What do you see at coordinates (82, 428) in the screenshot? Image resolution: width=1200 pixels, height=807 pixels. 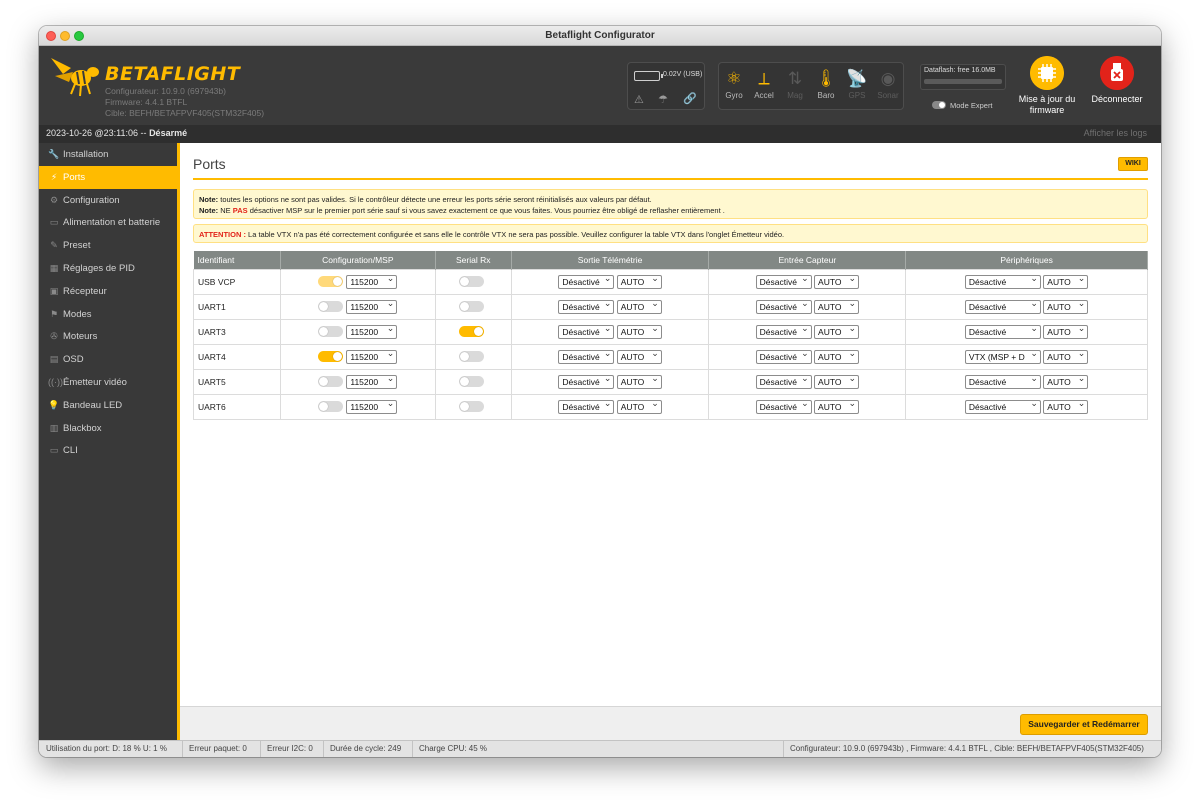 I see `sidebar-item-label: Blackbox` at bounding box center [82, 428].